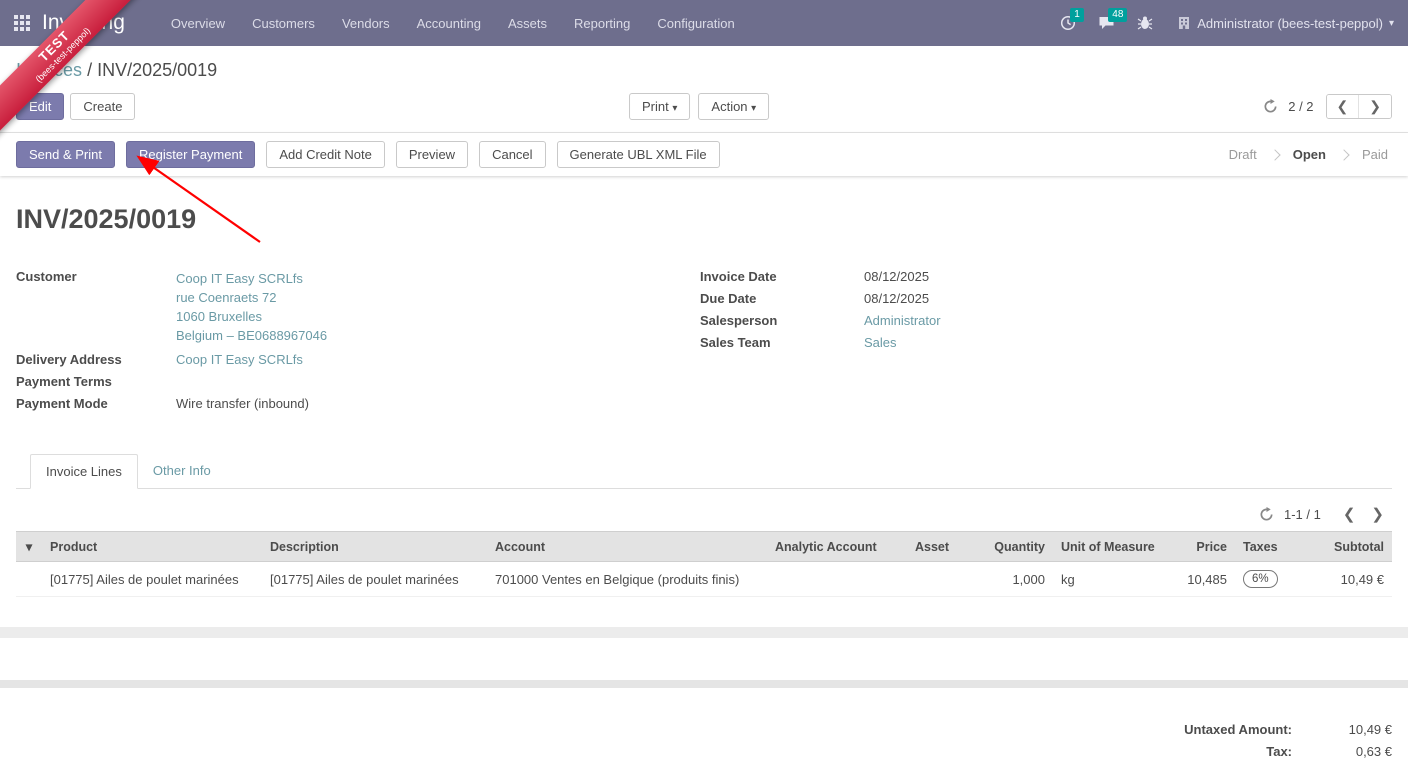  What do you see at coordinates (1014, 546) in the screenshot?
I see `column-quantity: Quantity` at bounding box center [1014, 546].